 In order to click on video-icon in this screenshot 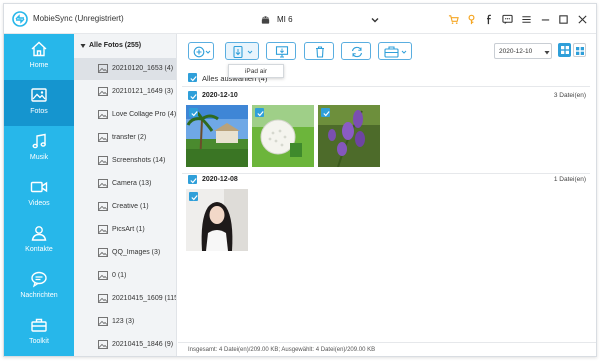, I will do `click(39, 187)`.